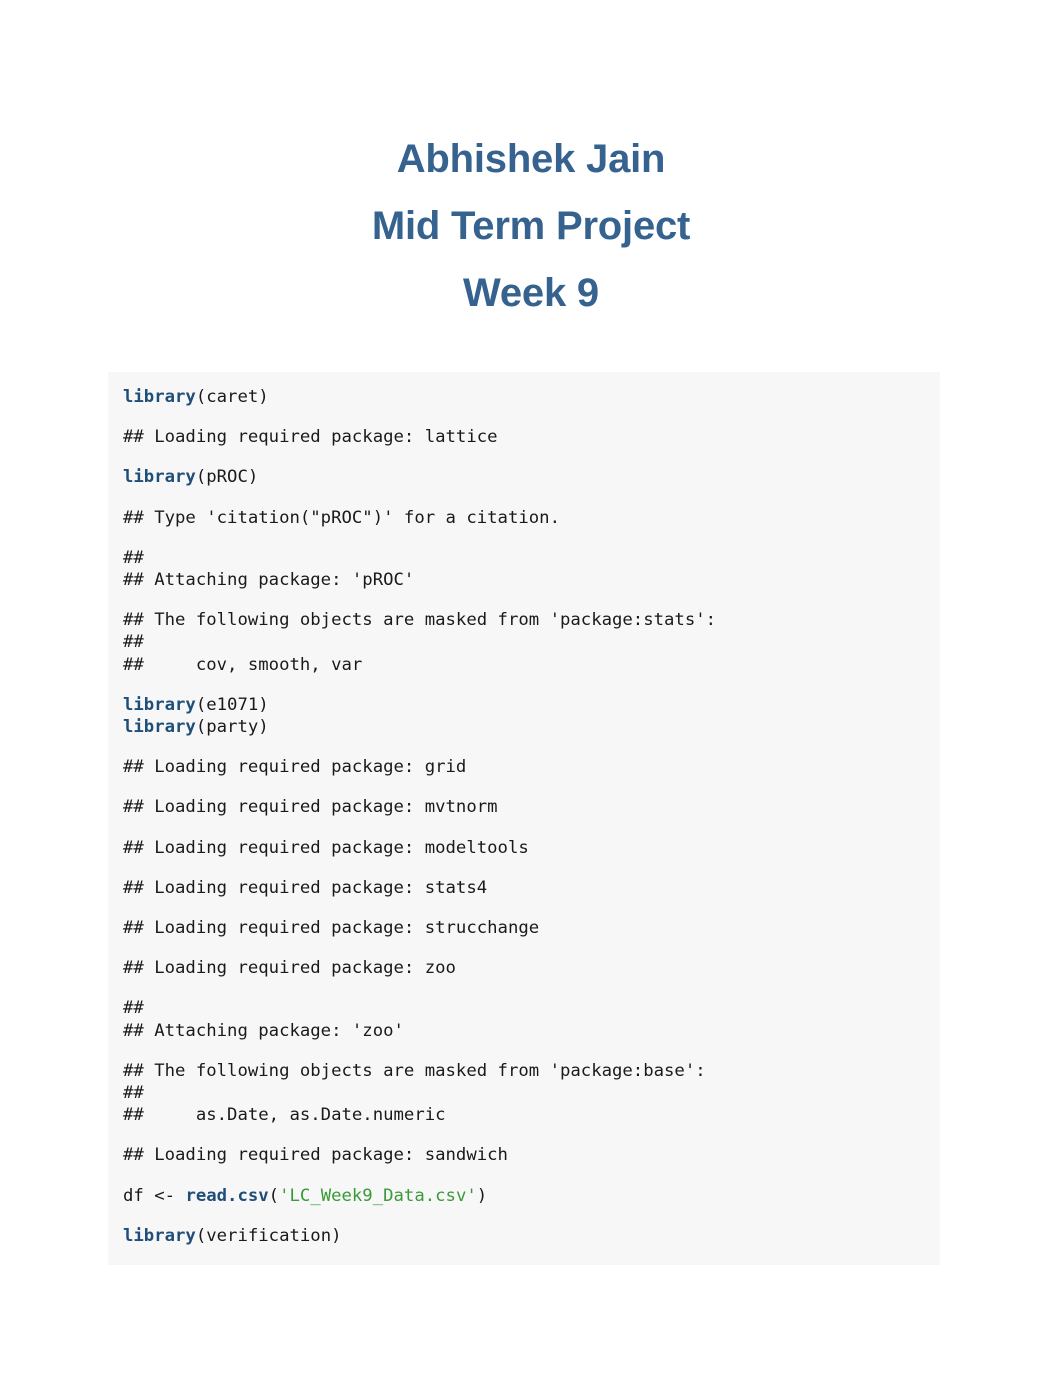  What do you see at coordinates (524, 767) in the screenshot?
I see `console-output-line: ## Loading required package: grid` at bounding box center [524, 767].